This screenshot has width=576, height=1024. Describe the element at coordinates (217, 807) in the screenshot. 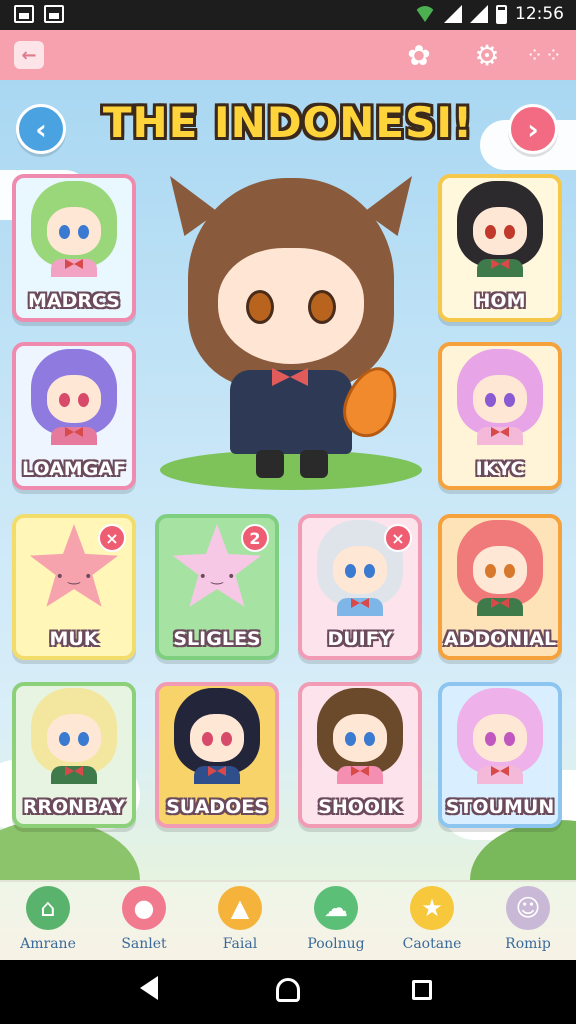

I see `card-label: SUADOES` at that location.